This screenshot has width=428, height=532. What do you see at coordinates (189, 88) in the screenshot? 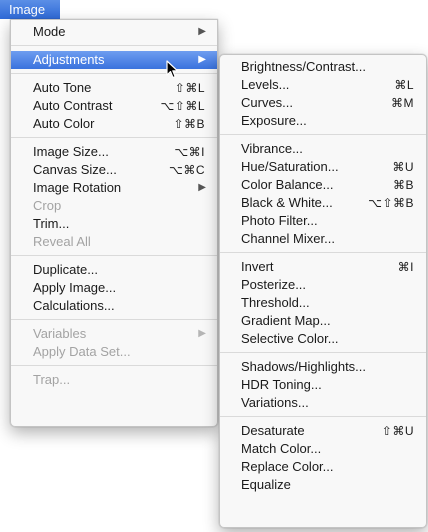
I see `keyboard-shortcut: ⇧⌘L` at bounding box center [189, 88].